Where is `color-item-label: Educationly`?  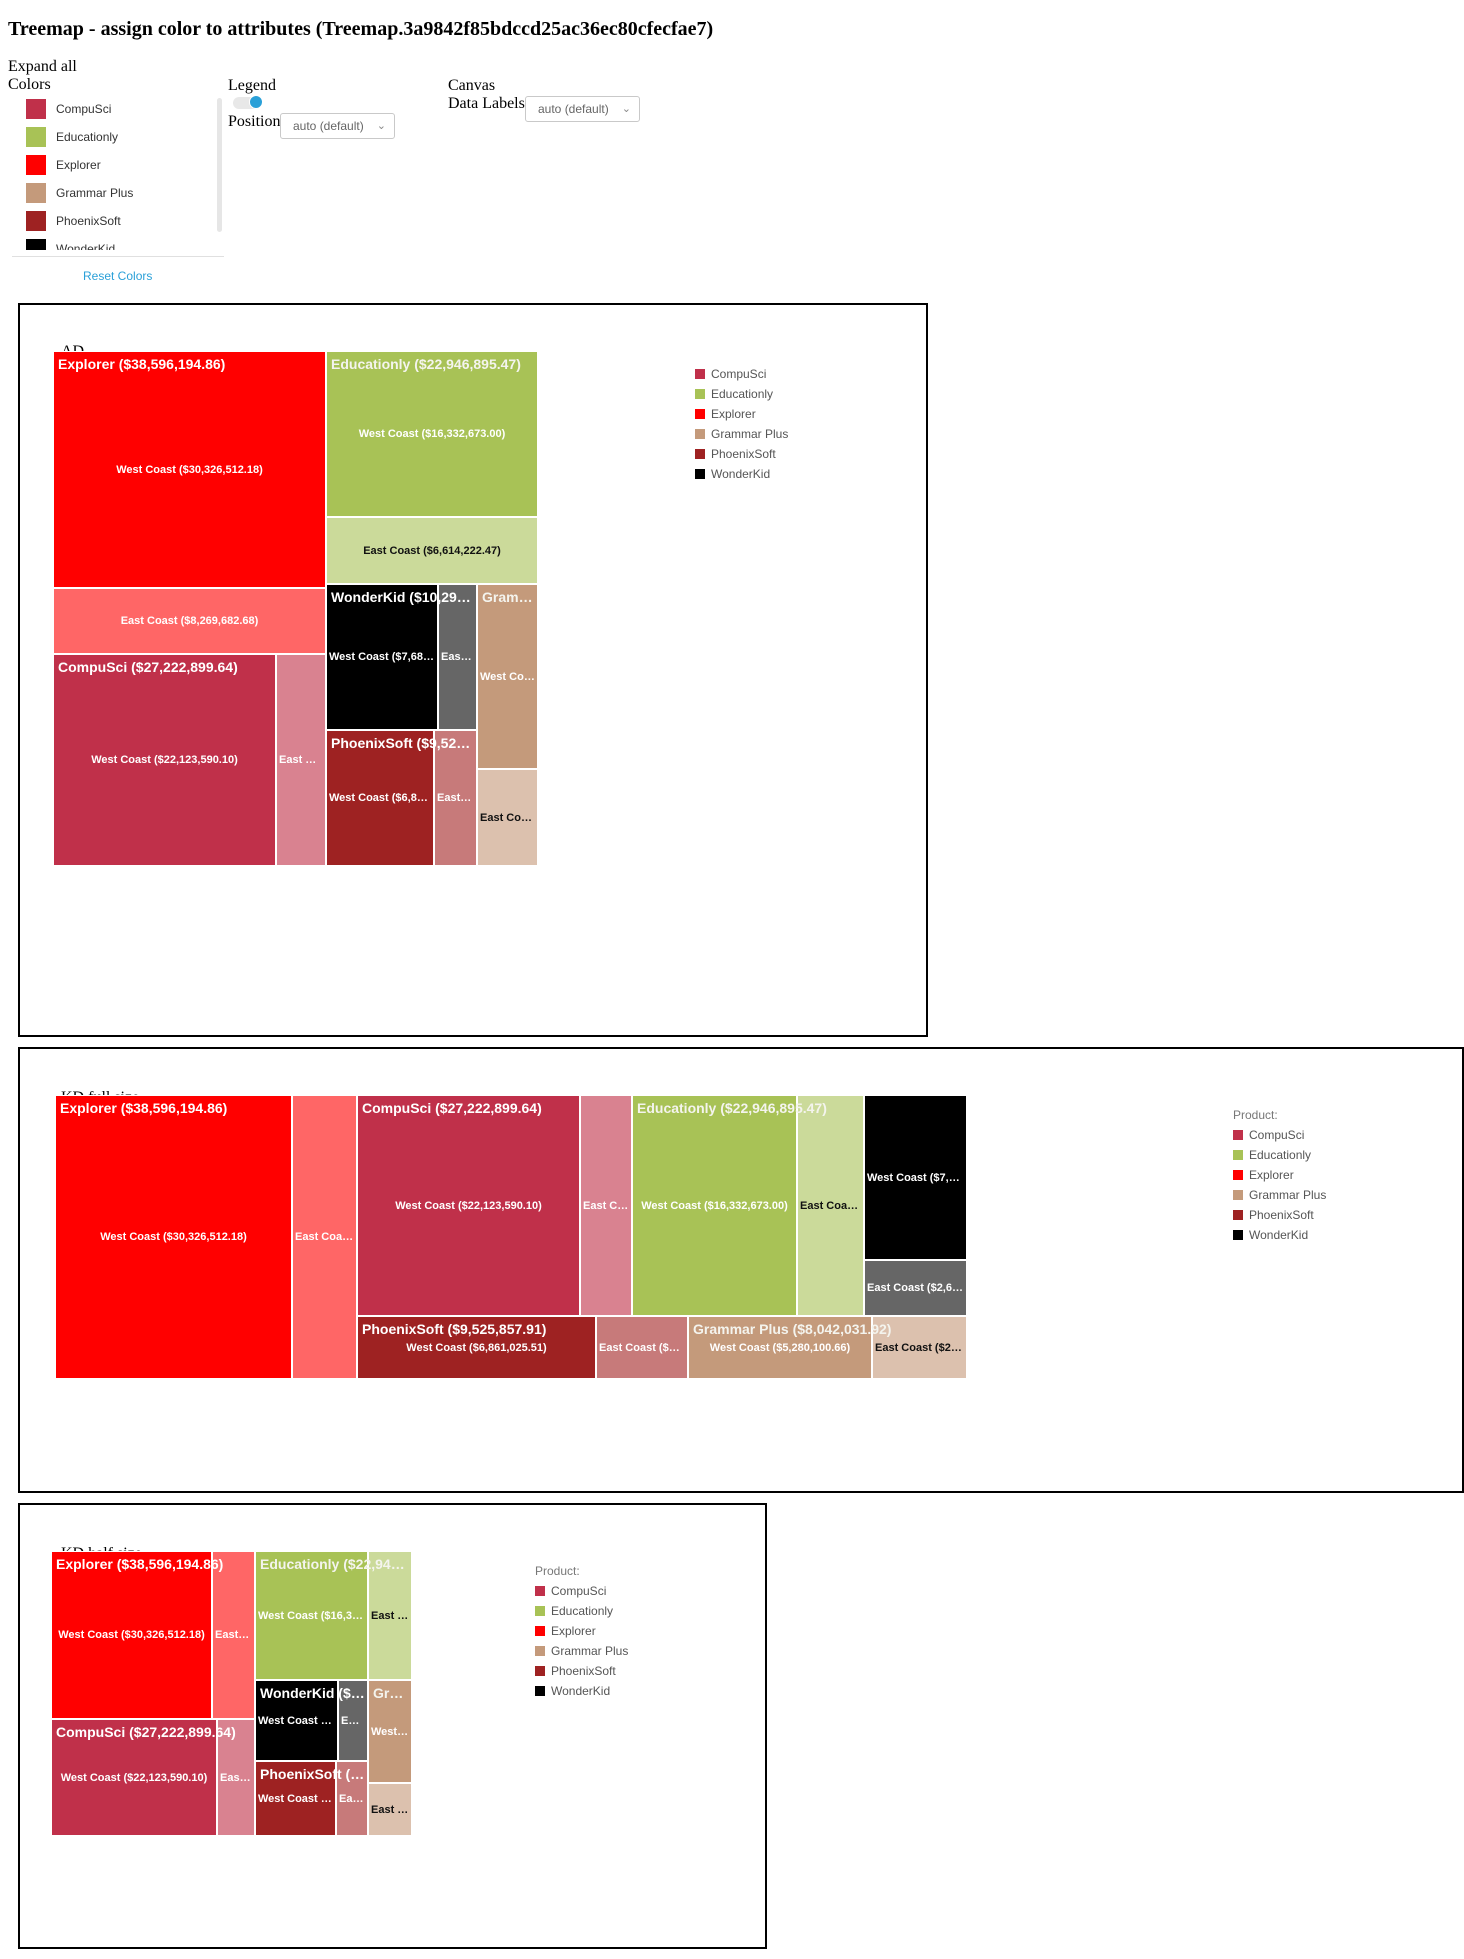 color-item-label: Educationly is located at coordinates (87, 137).